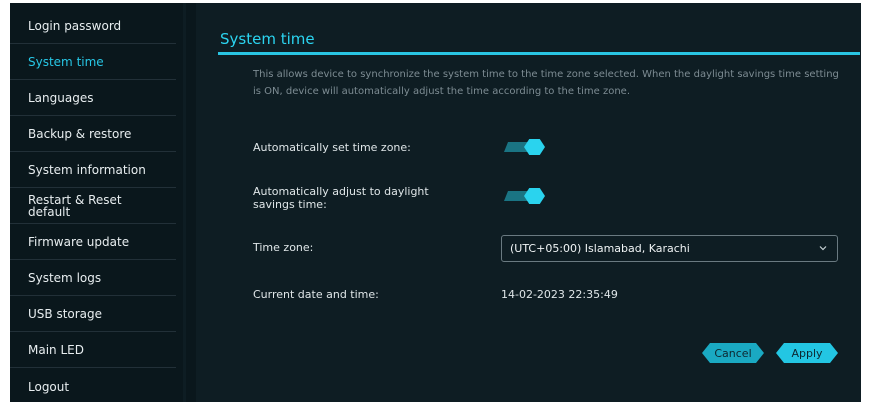 The width and height of the screenshot is (869, 404). Describe the element at coordinates (93, 350) in the screenshot. I see `sidebar-item-main-led: Main LED` at that location.